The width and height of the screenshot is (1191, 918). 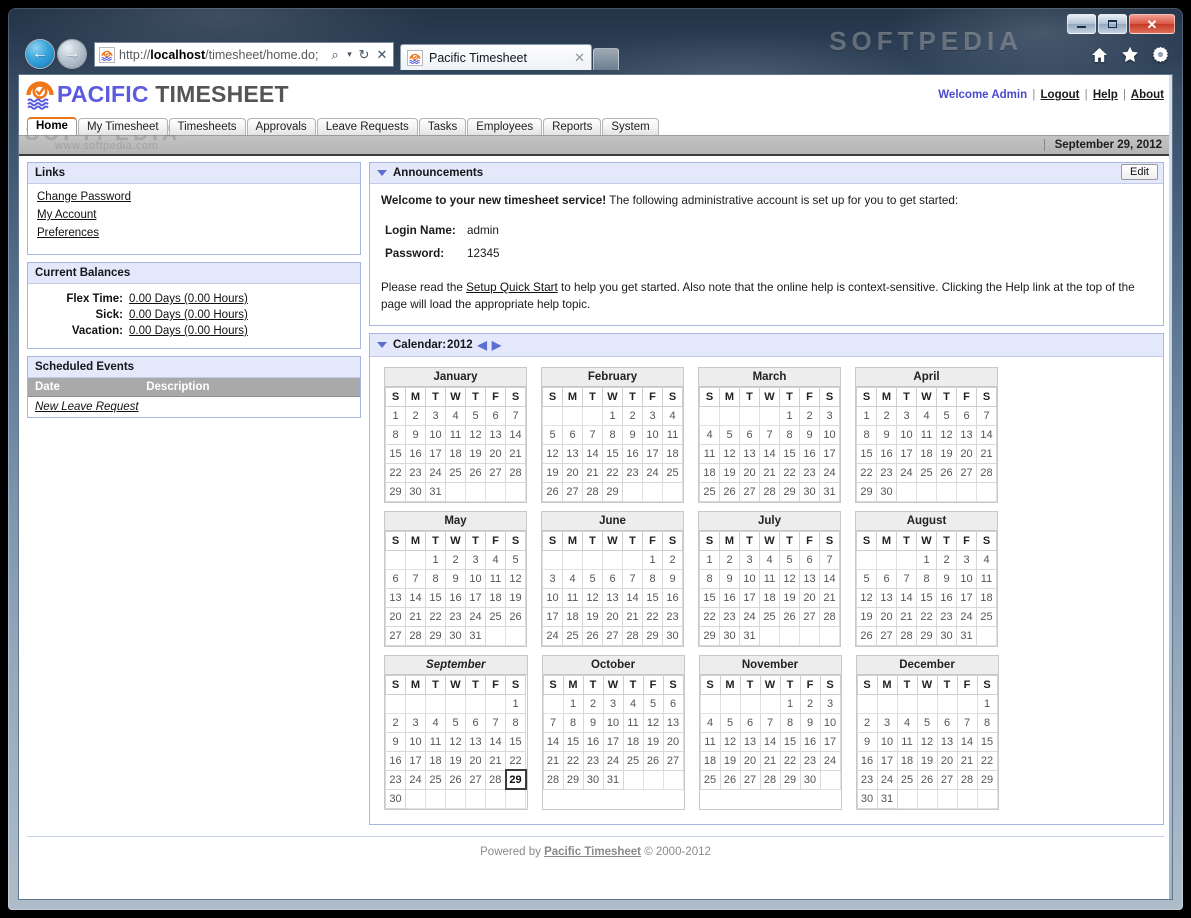 What do you see at coordinates (495, 741) in the screenshot?
I see `day-cell: 14` at bounding box center [495, 741].